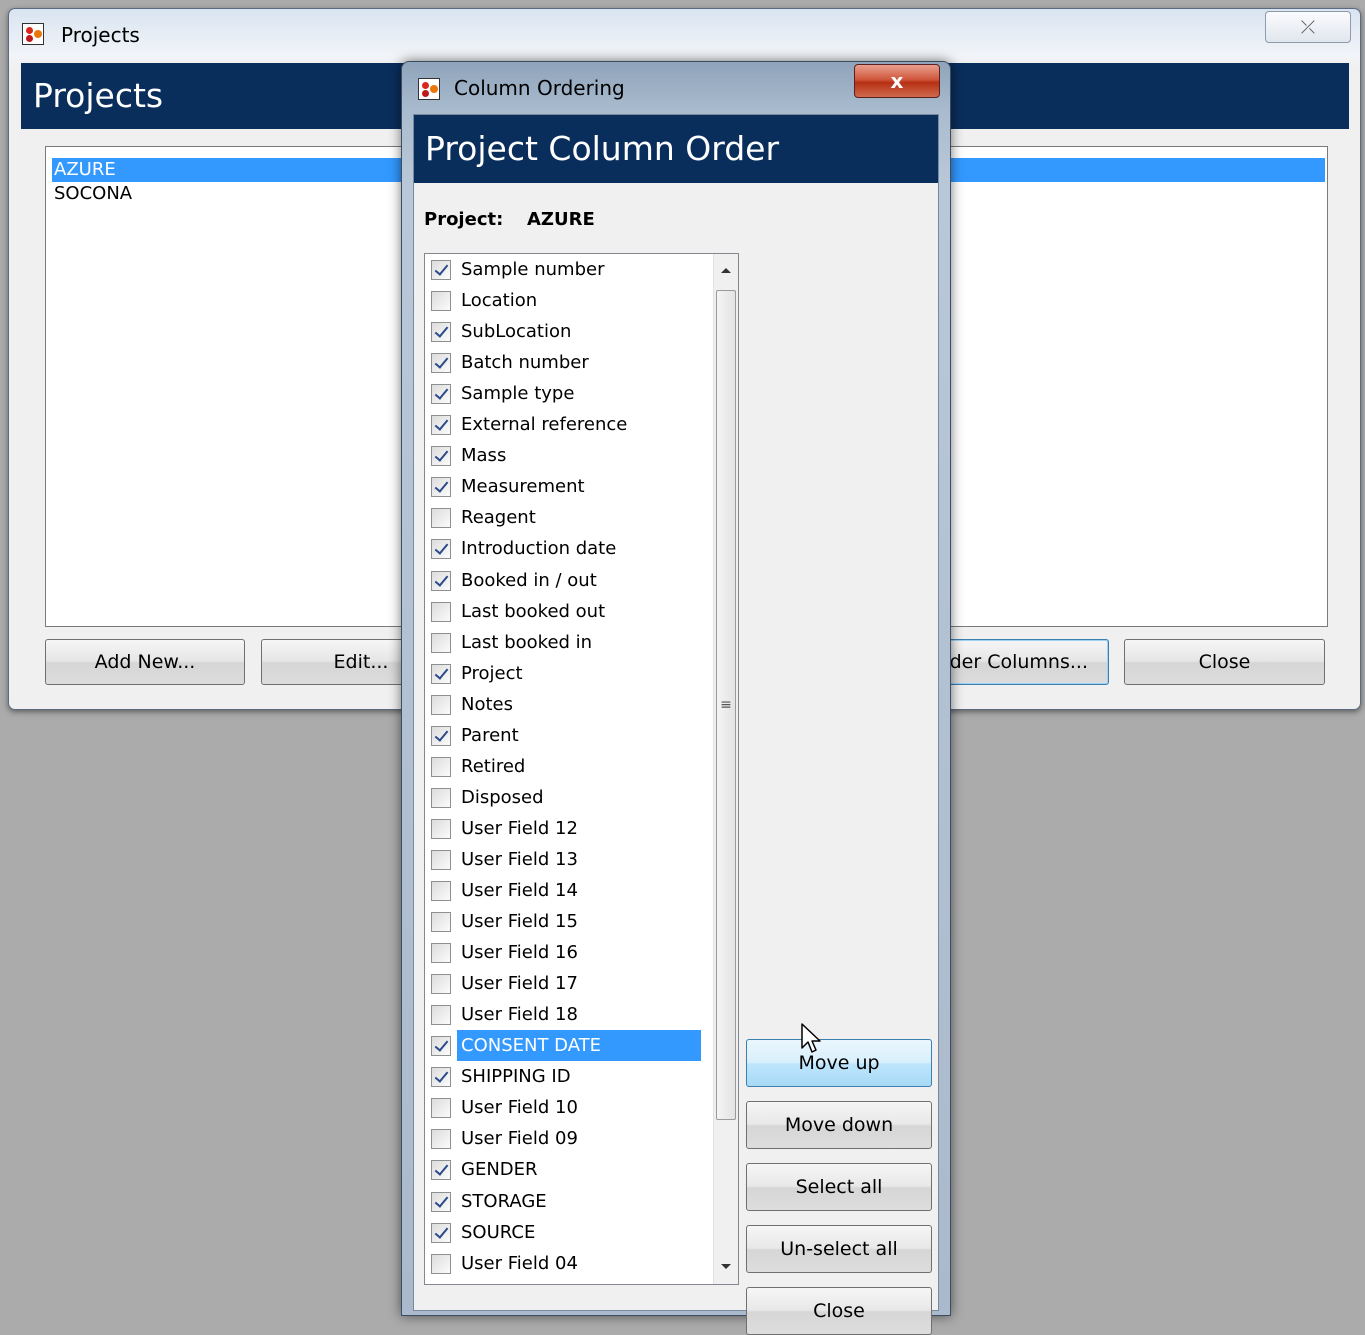 The width and height of the screenshot is (1365, 1335). Describe the element at coordinates (839, 1125) in the screenshot. I see `move-down-button: Move down` at that location.